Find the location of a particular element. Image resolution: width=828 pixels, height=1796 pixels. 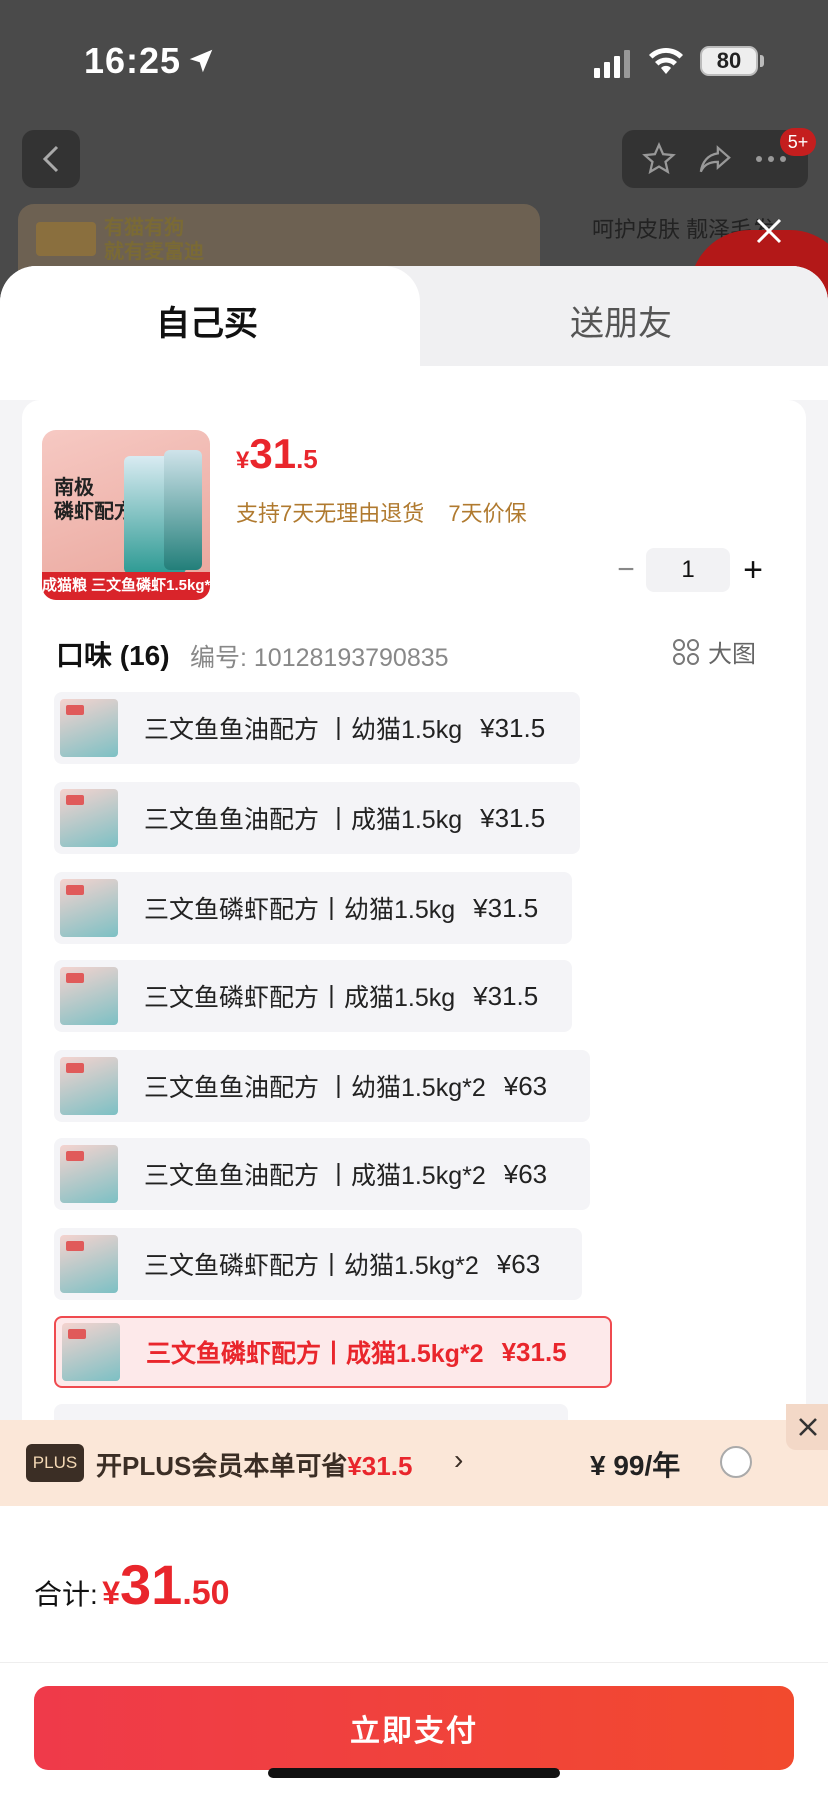

star-icon is located at coordinates (659, 159).